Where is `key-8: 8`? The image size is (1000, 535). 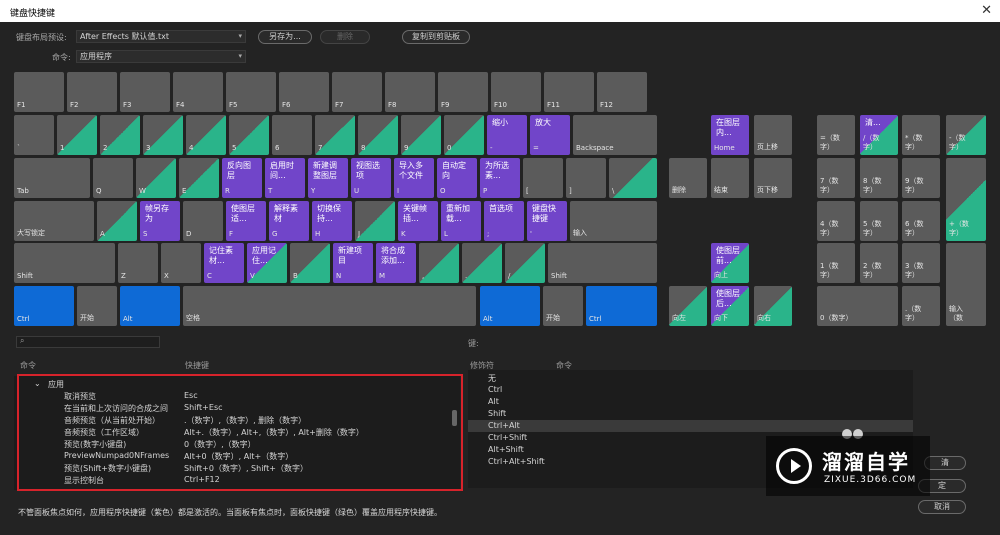 key-8: 8 is located at coordinates (378, 135).